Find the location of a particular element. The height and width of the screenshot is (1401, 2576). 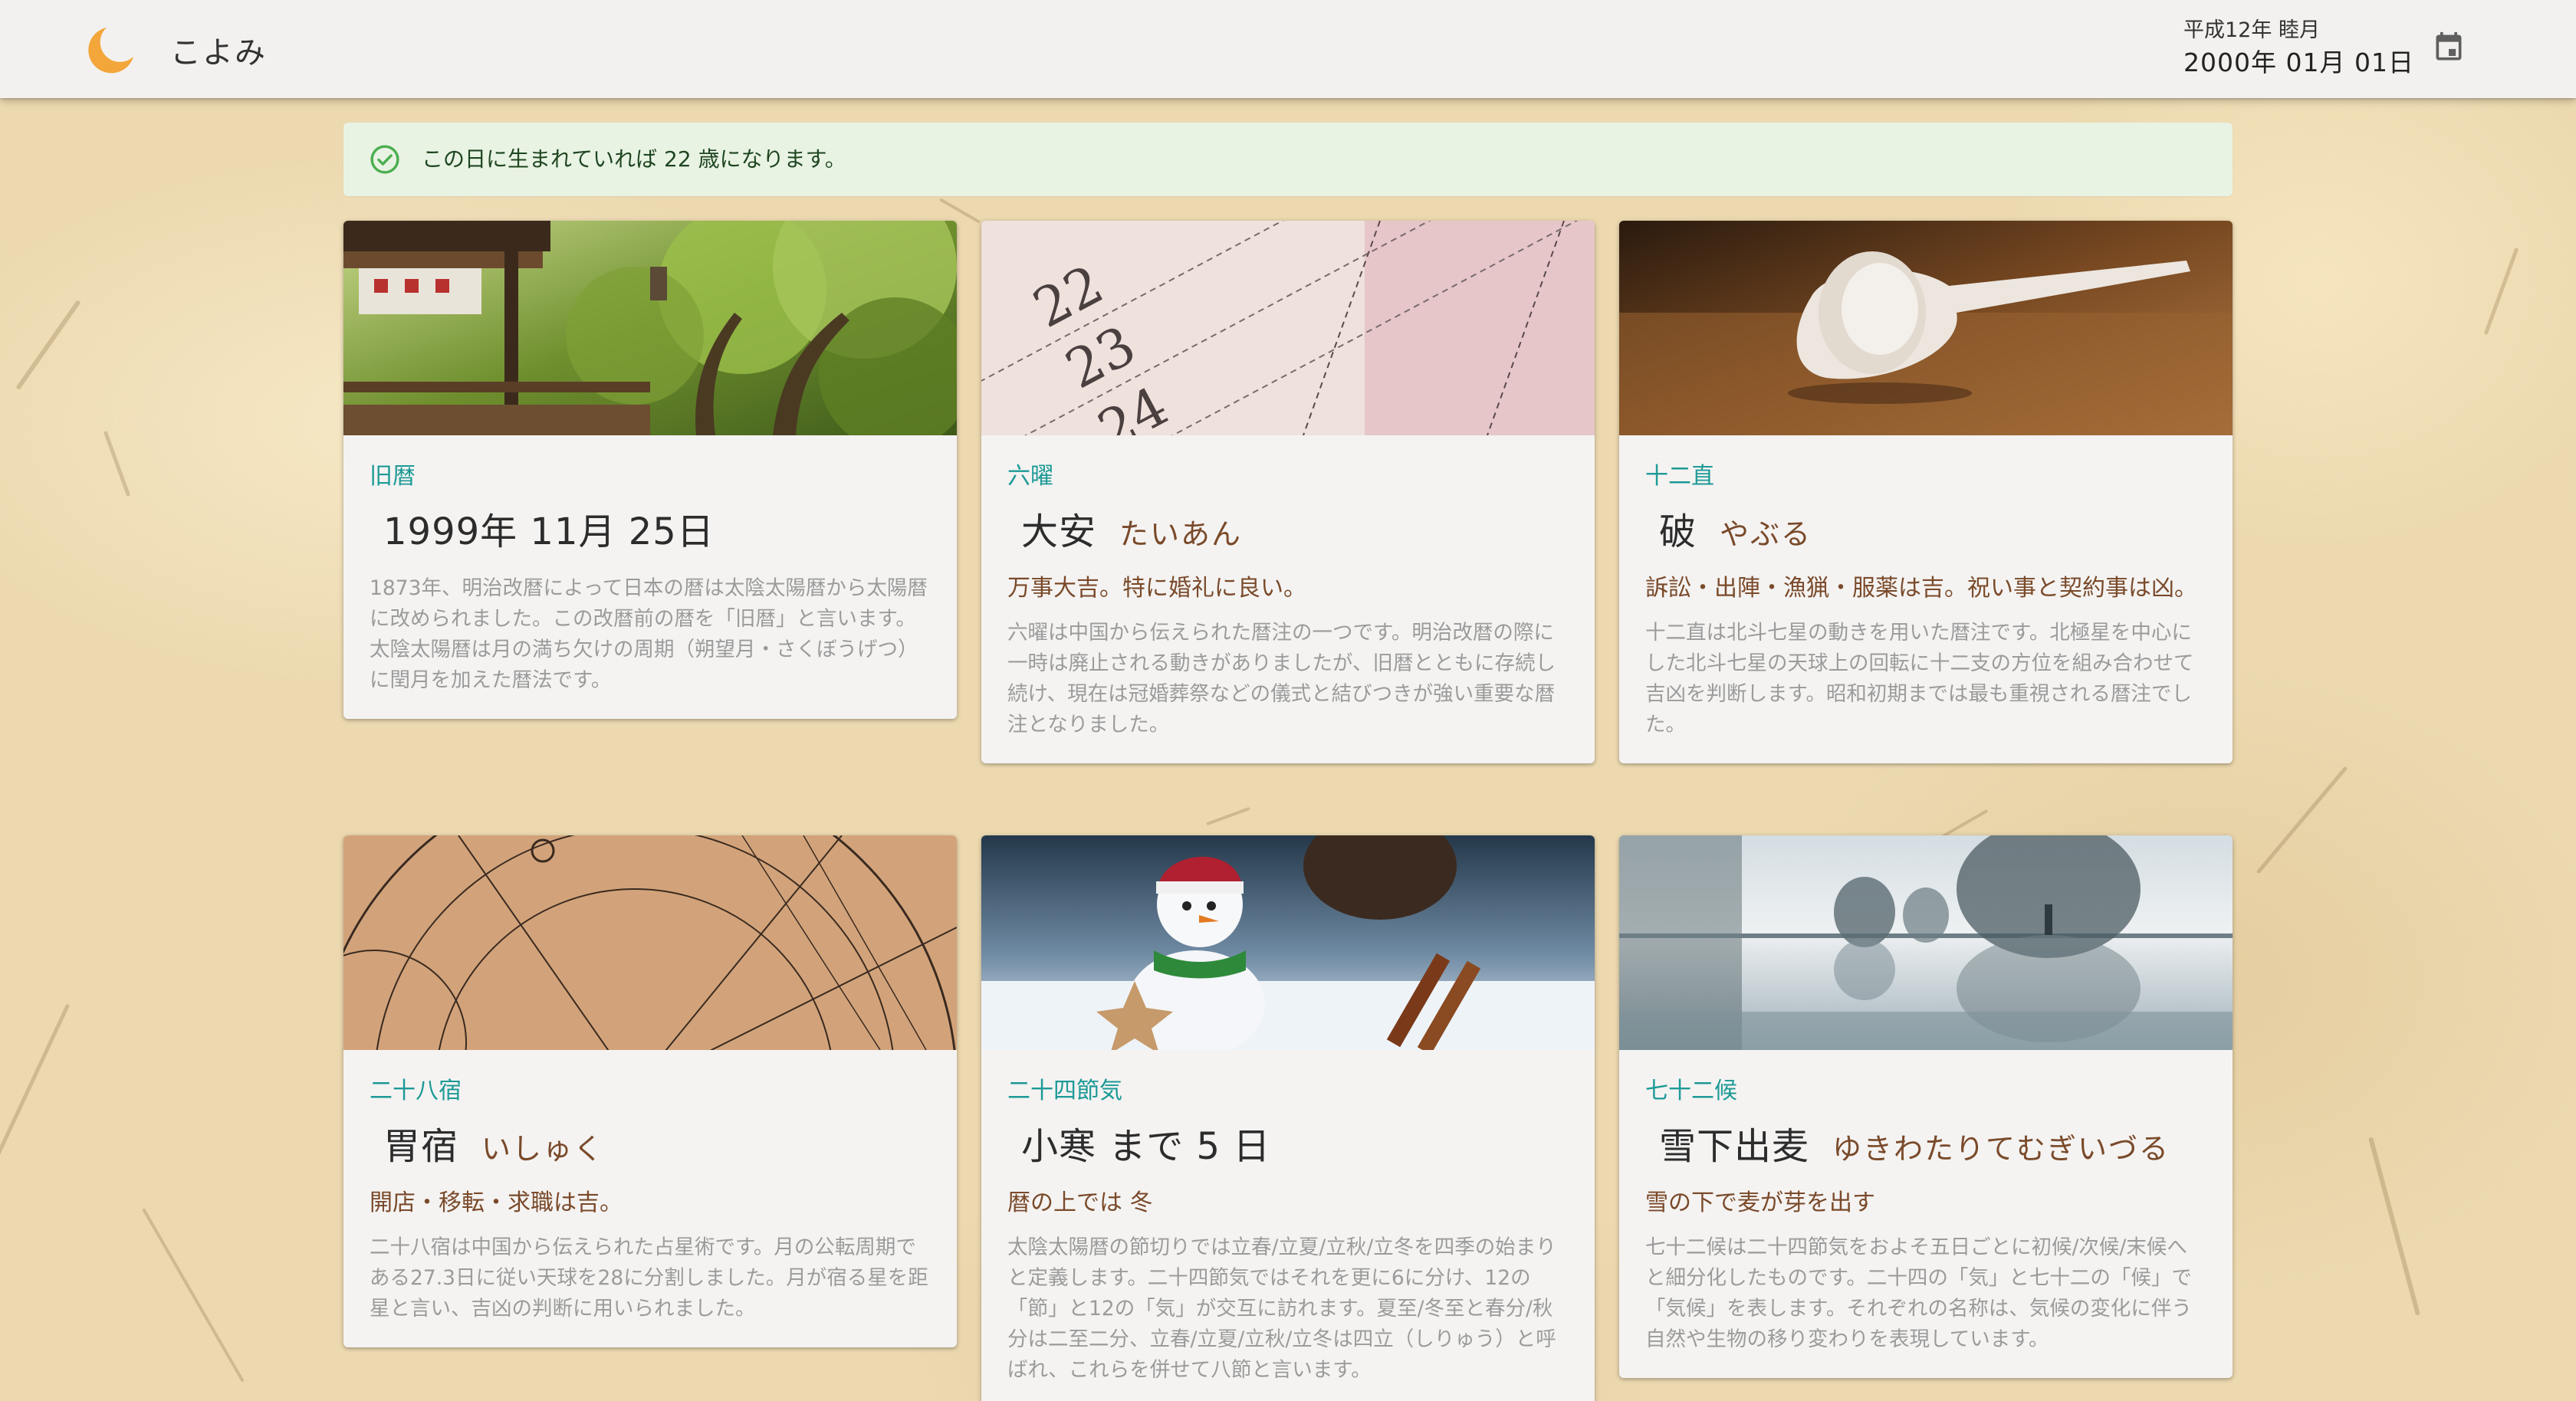

card-reading: やぶる is located at coordinates (1766, 534).